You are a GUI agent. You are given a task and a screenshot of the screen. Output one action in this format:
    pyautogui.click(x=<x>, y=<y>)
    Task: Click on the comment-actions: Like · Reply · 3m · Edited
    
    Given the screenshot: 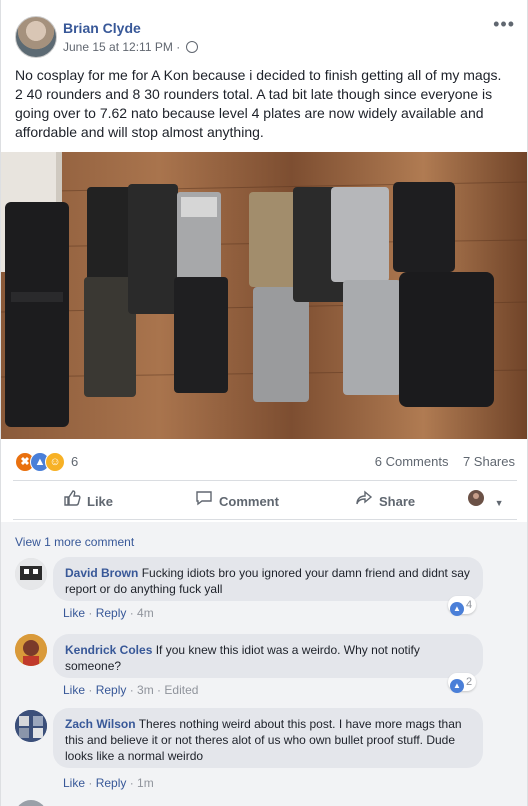 What is the action you would take?
    pyautogui.click(x=131, y=690)
    